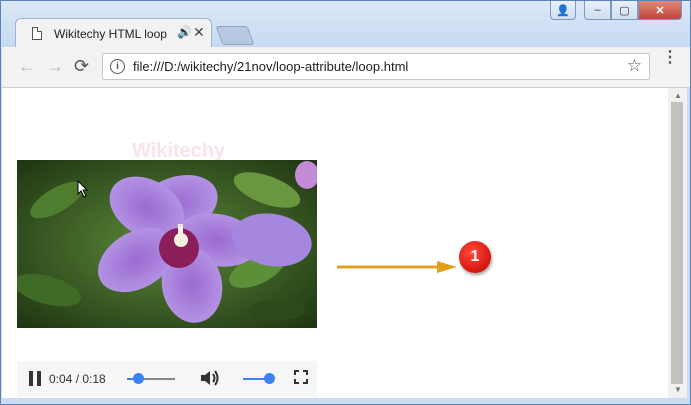 The width and height of the screenshot is (691, 405). I want to click on bookmark-star-icon: ☆, so click(634, 66).